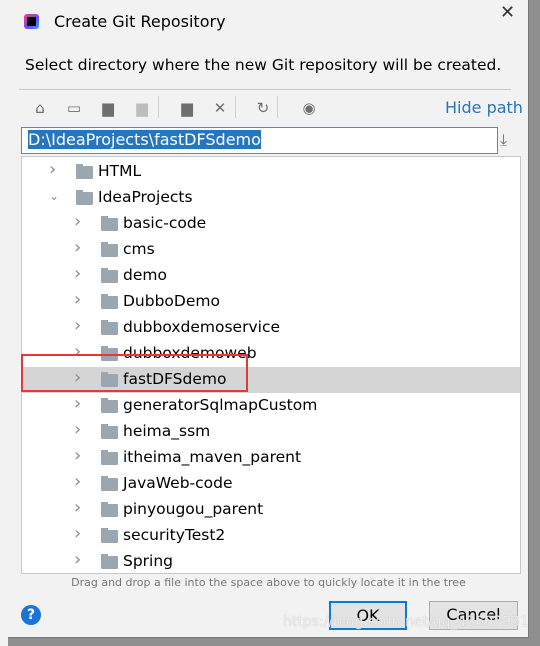  I want to click on tree-item: › securityTest2, so click(271, 536).